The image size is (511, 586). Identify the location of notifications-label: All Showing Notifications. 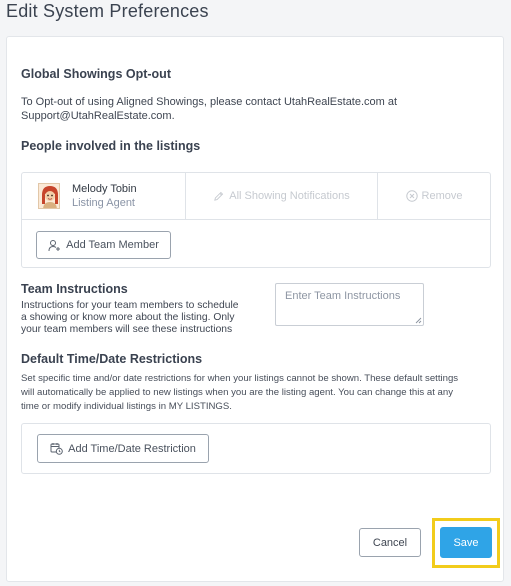
(289, 196).